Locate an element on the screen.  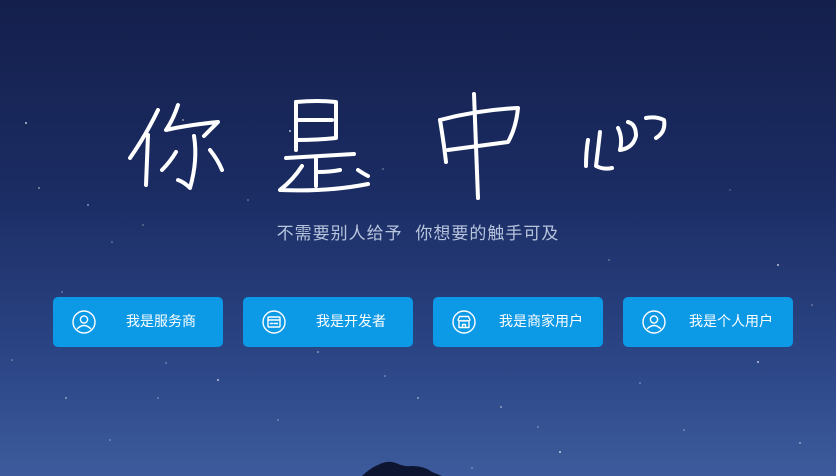
personal-user-button: 我是个人用户 is located at coordinates (708, 322).